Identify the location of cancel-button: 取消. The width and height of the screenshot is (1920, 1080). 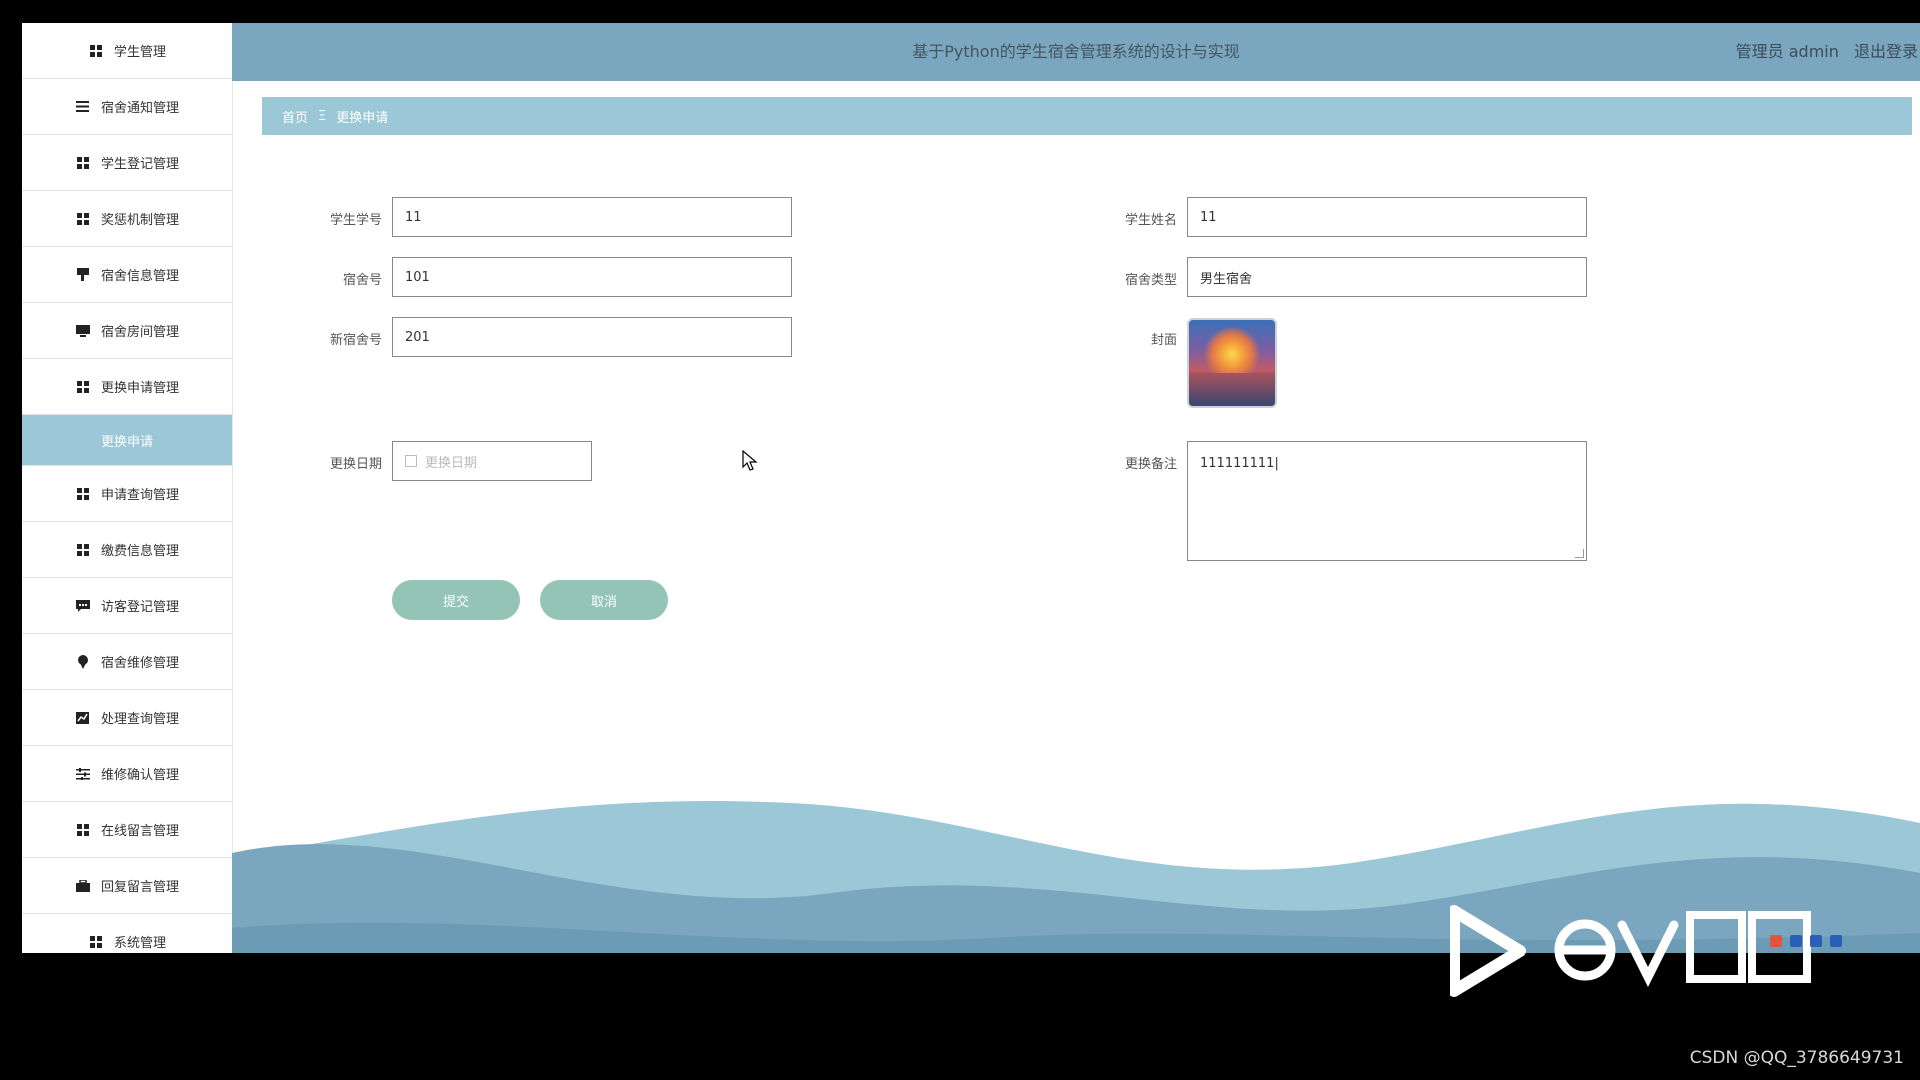
(604, 600).